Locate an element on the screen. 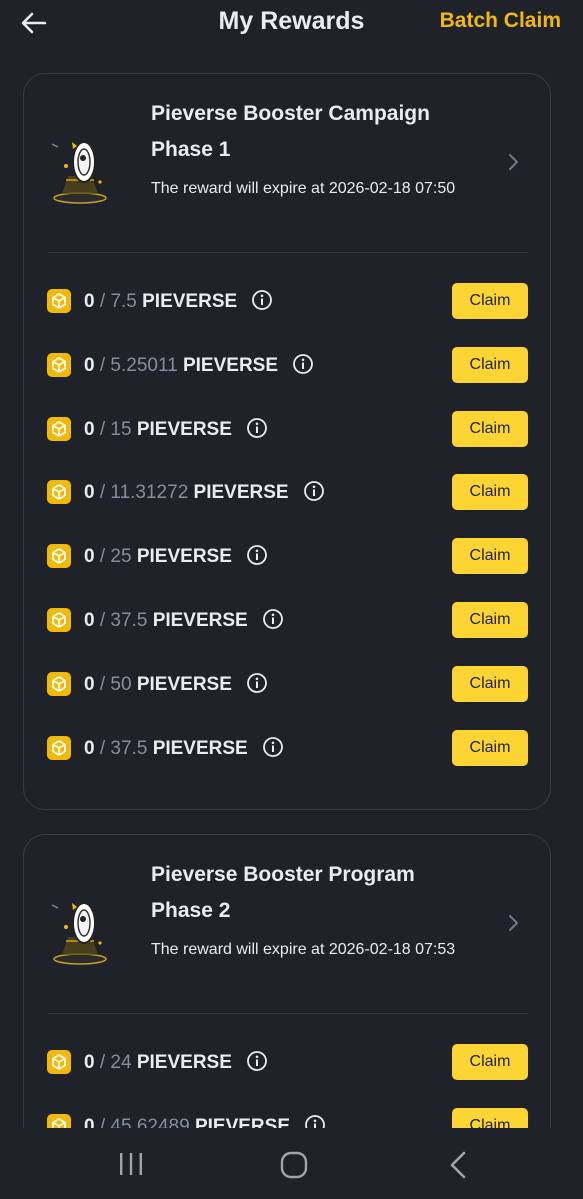  campaign-title: Pieverse Booster Campaign Phase 1 is located at coordinates (290, 131).